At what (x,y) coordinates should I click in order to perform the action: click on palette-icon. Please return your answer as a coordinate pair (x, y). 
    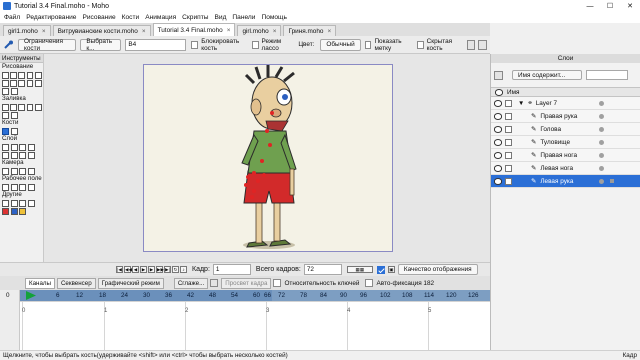
    Looking at the image, I should click on (5, 211).